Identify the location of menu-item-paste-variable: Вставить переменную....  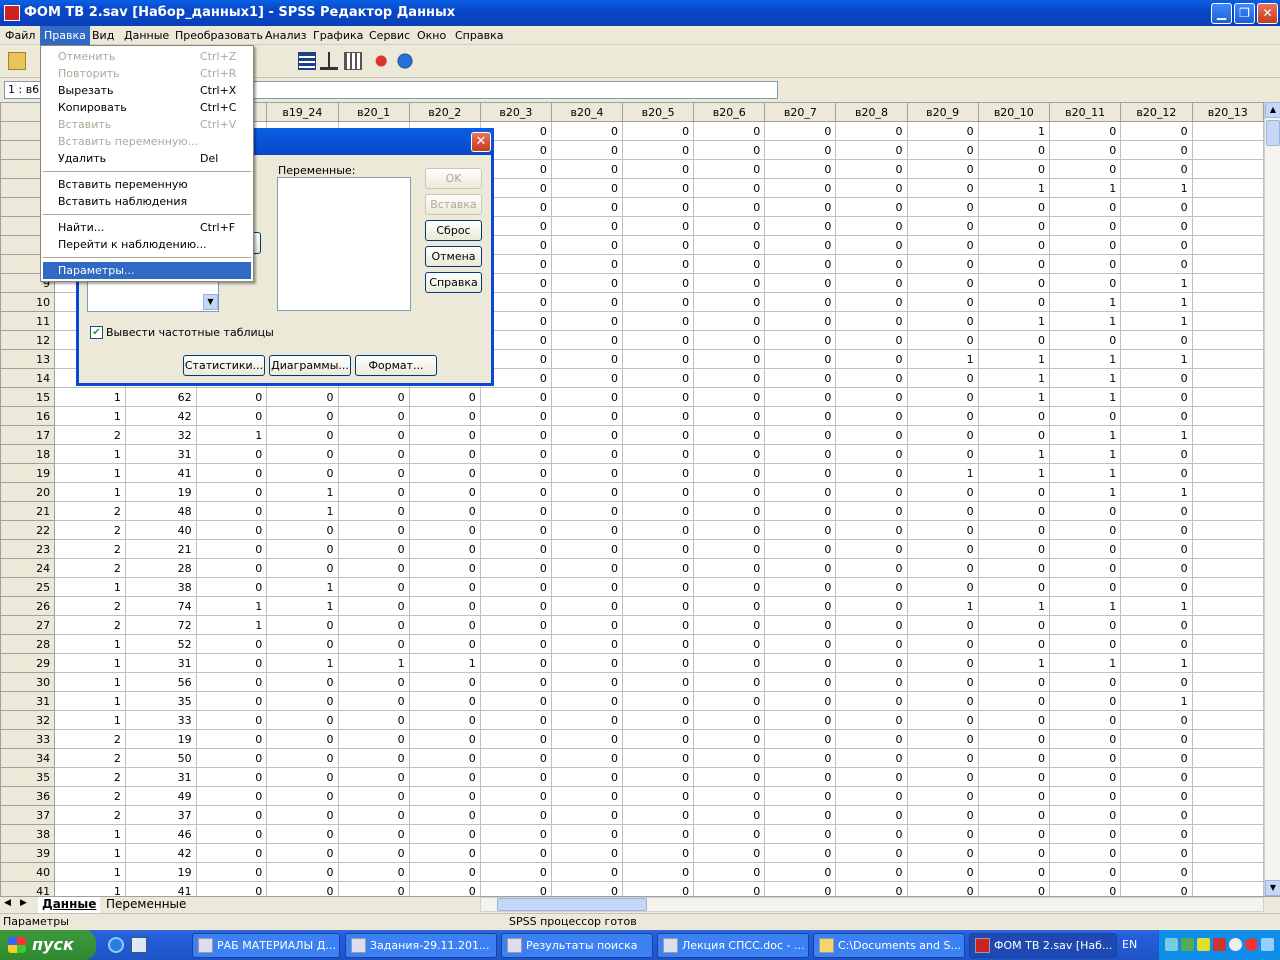
(147, 141).